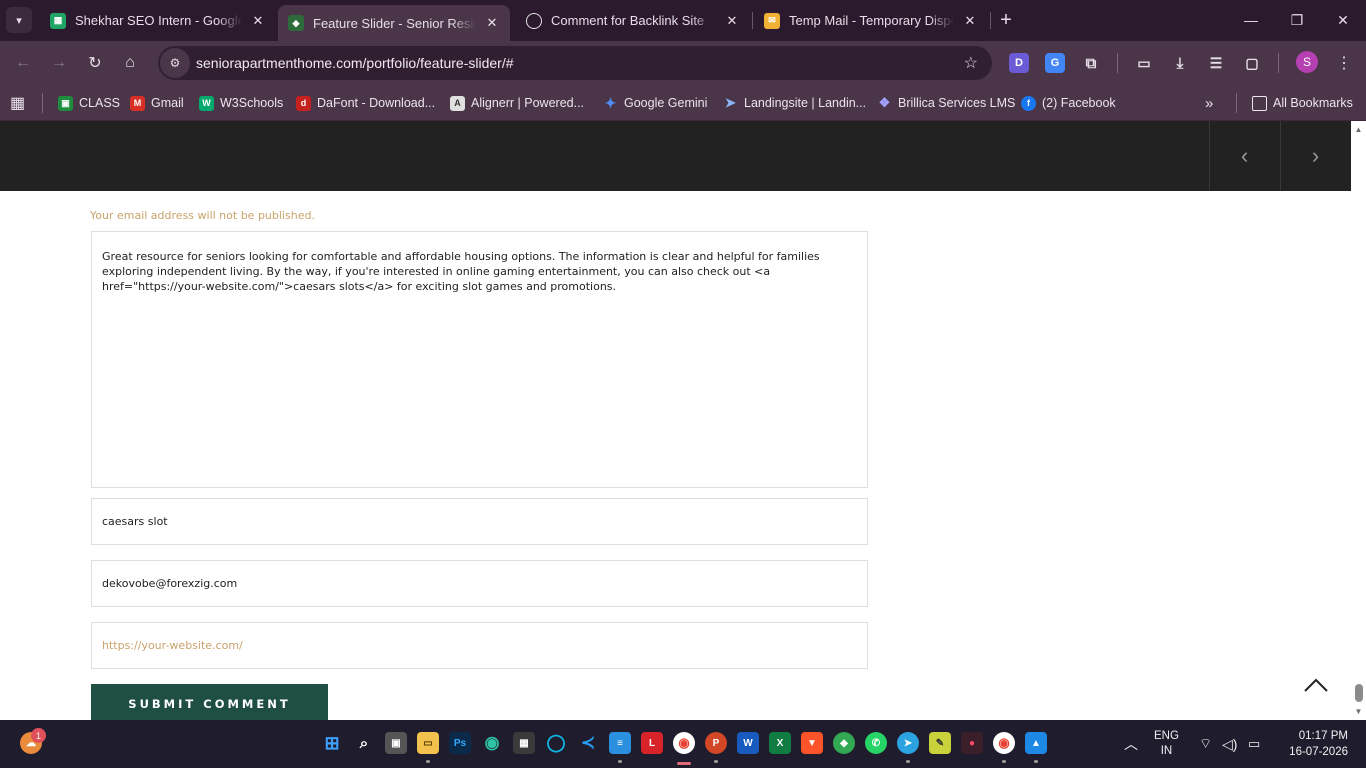 This screenshot has width=1366, height=768. I want to click on tab-title: Feature Slider - Senior Residences, so click(394, 23).